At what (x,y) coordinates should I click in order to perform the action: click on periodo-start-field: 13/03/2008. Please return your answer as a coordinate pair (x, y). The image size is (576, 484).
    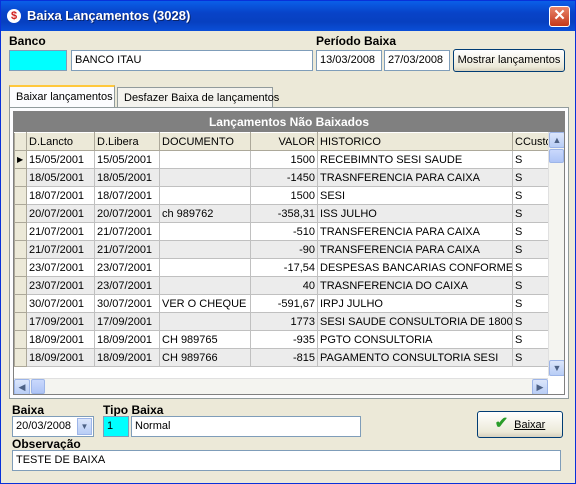
    Looking at the image, I should click on (349, 60).